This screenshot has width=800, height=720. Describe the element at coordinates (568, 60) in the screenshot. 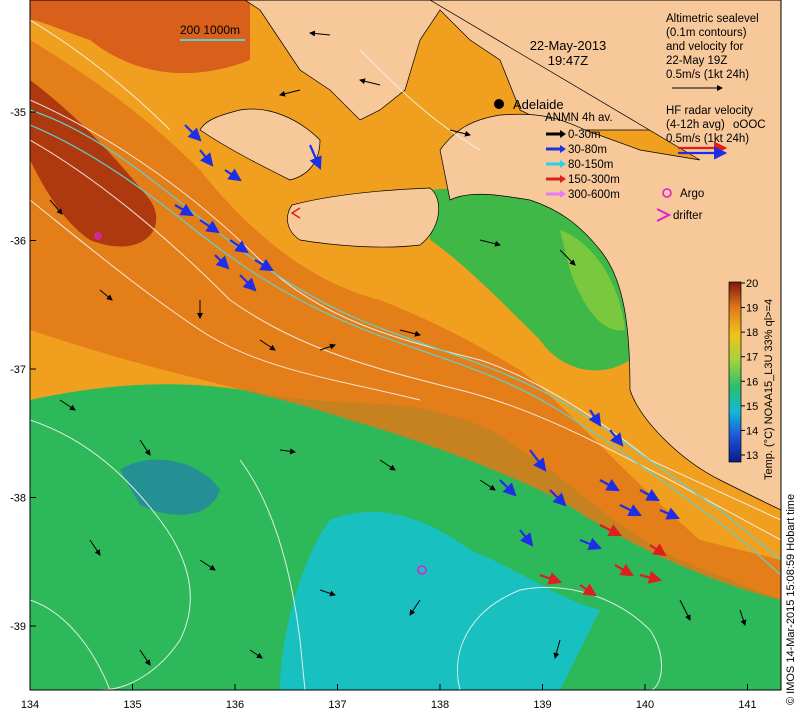

I see `time-label: 19:47Z` at that location.